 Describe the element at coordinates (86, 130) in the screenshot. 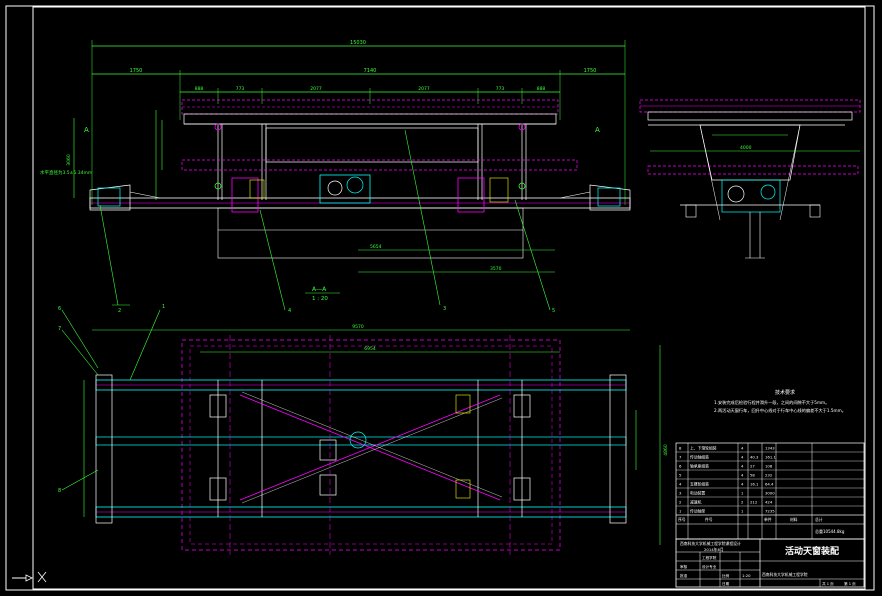

I see `section-marker-left: A` at that location.